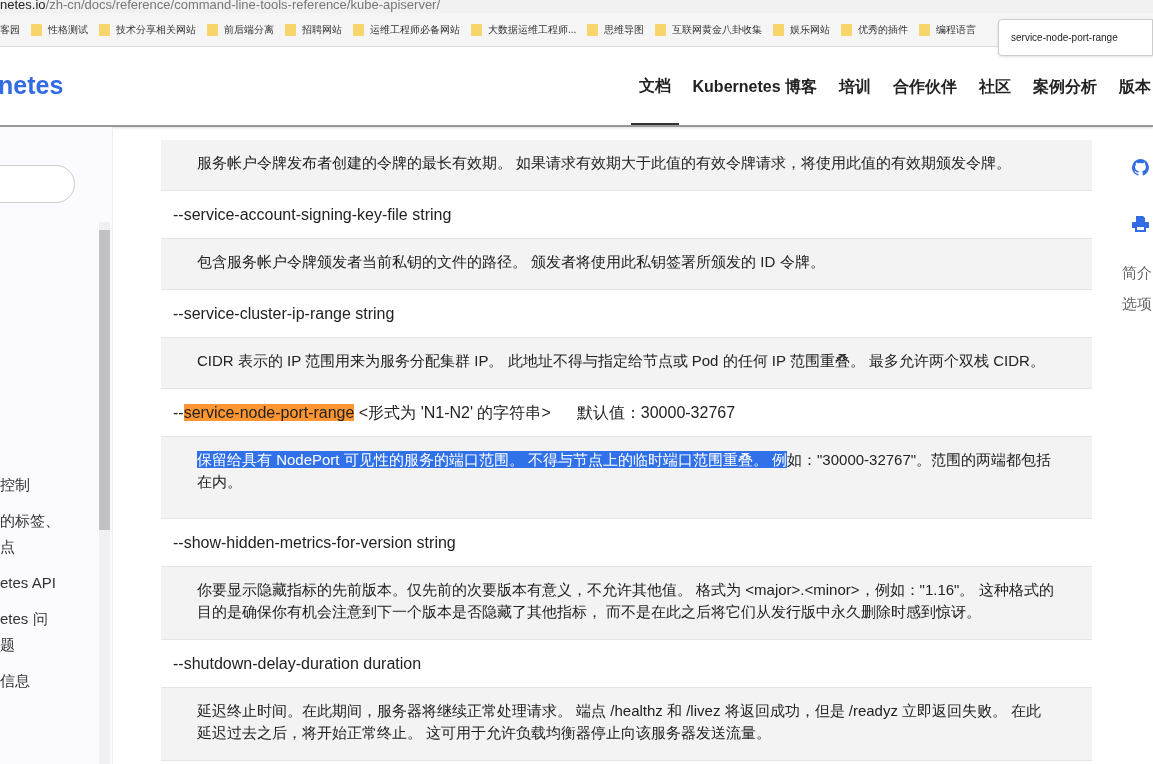 Image resolution: width=1153 pixels, height=764 pixels. What do you see at coordinates (314, 542) in the screenshot?
I see `option-name: --show-hidden-metrics-for-version string` at bounding box center [314, 542].